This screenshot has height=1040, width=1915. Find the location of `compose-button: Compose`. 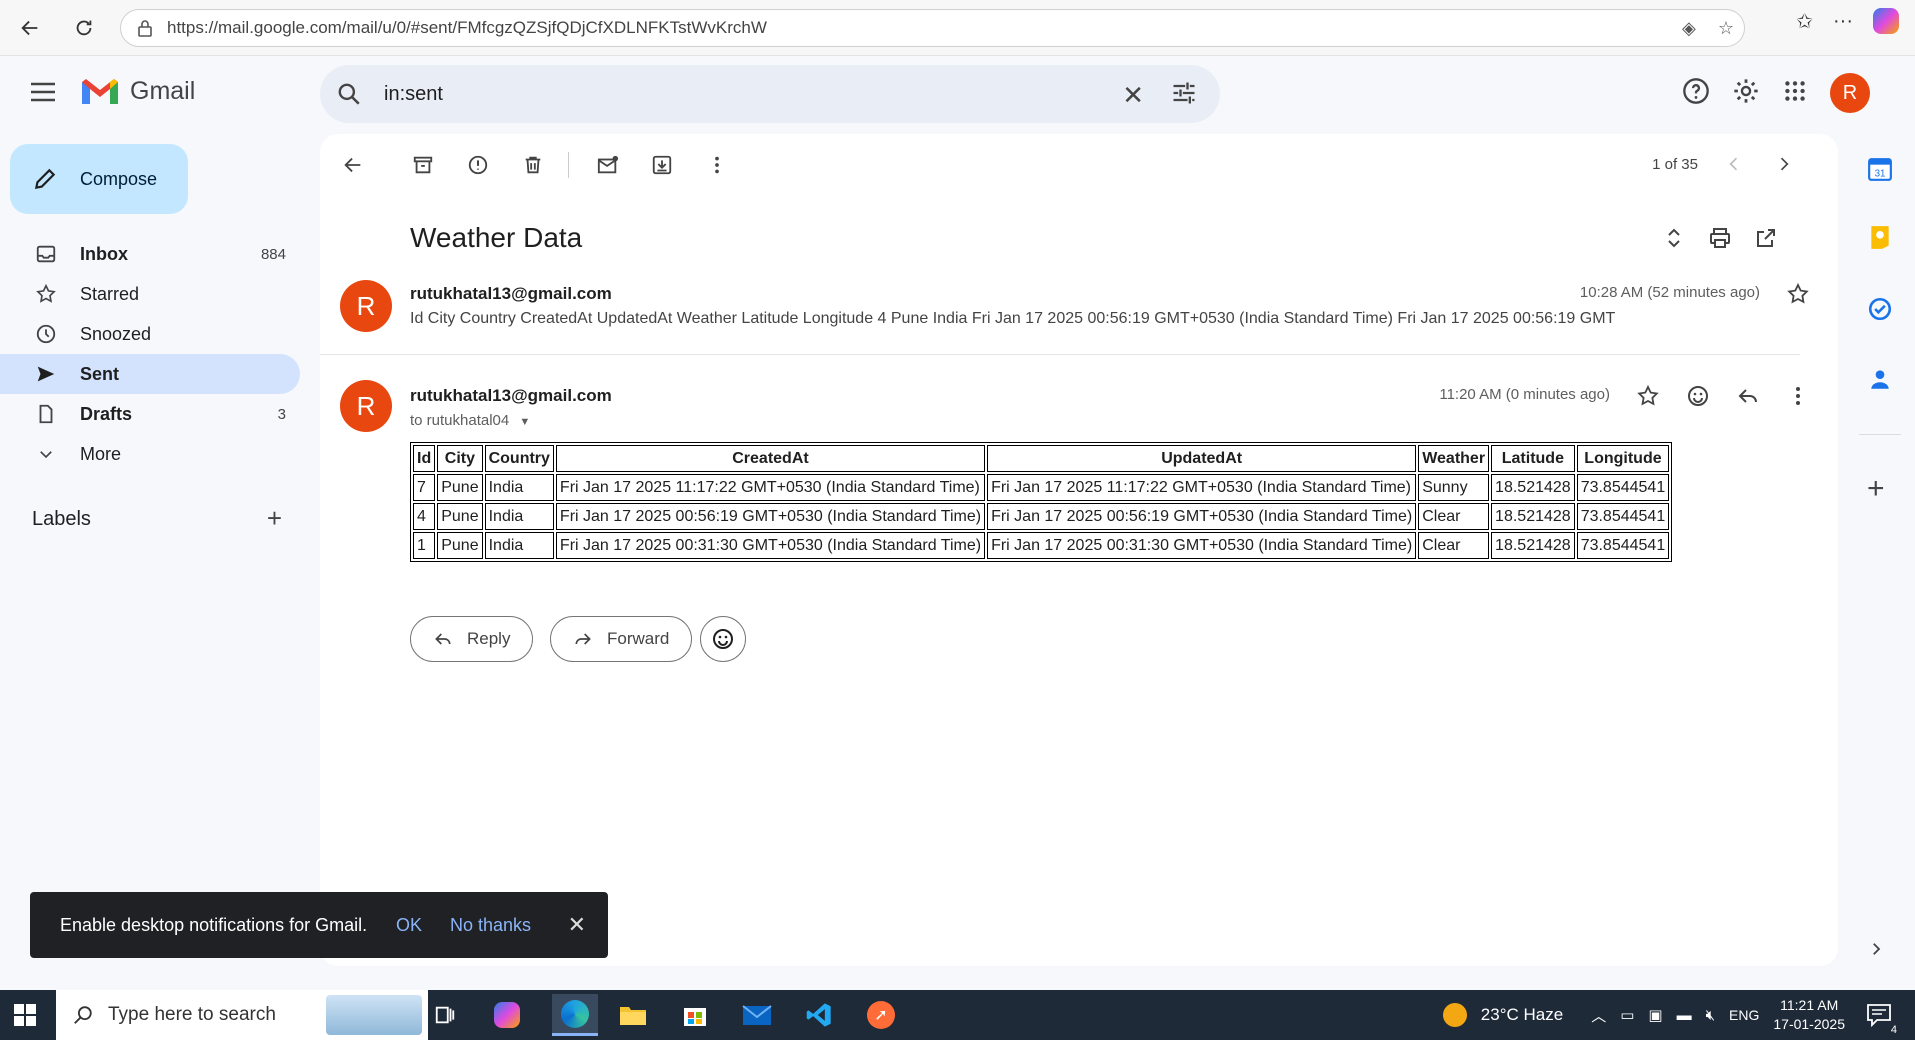

compose-button: Compose is located at coordinates (99, 179).